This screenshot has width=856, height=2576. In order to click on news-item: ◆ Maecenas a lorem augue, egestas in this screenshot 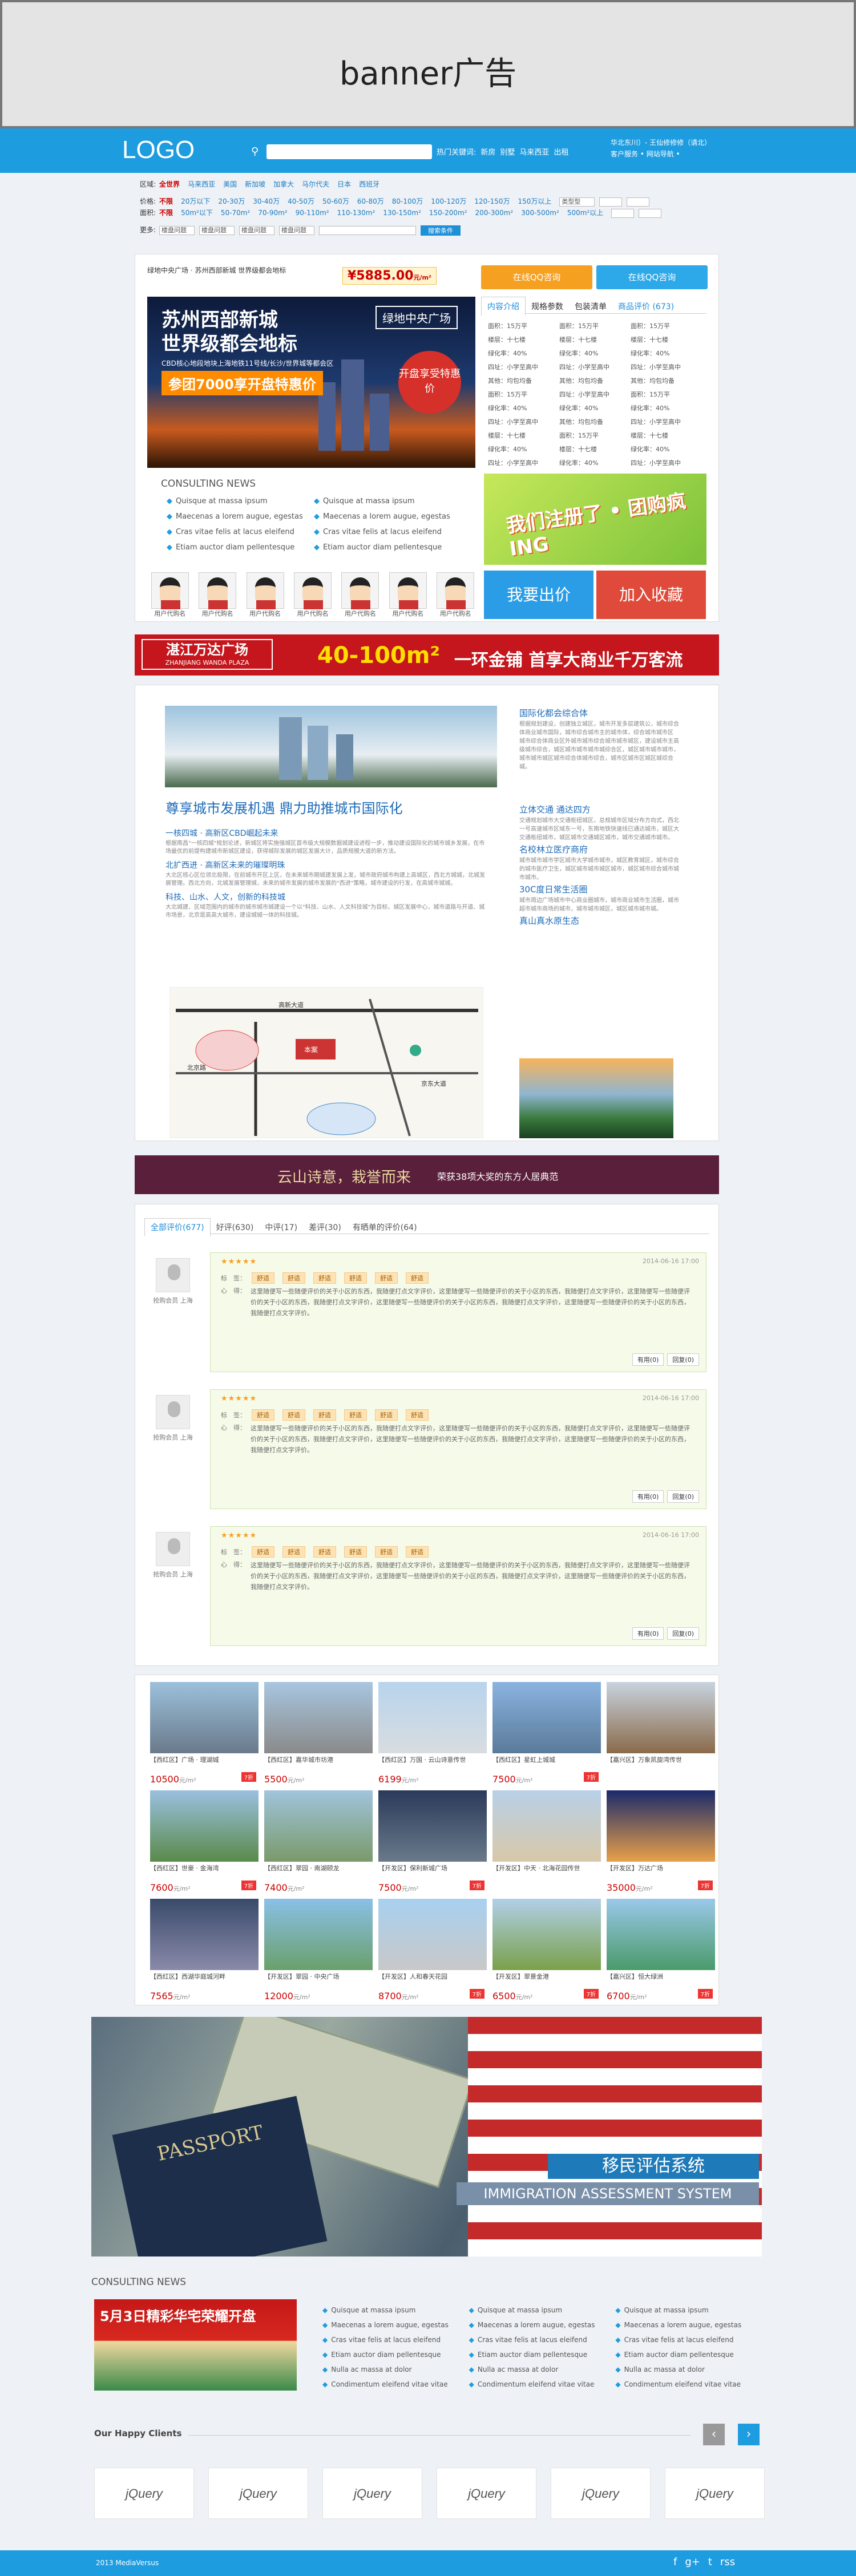, I will do `click(240, 516)`.